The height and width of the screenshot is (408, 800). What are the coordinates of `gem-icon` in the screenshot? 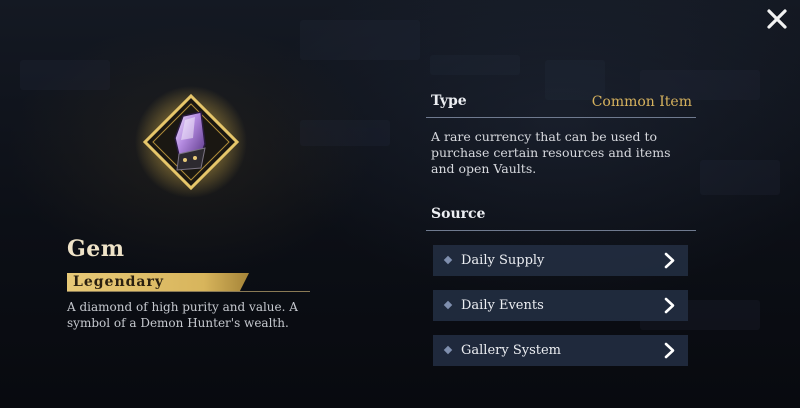 It's located at (191, 142).